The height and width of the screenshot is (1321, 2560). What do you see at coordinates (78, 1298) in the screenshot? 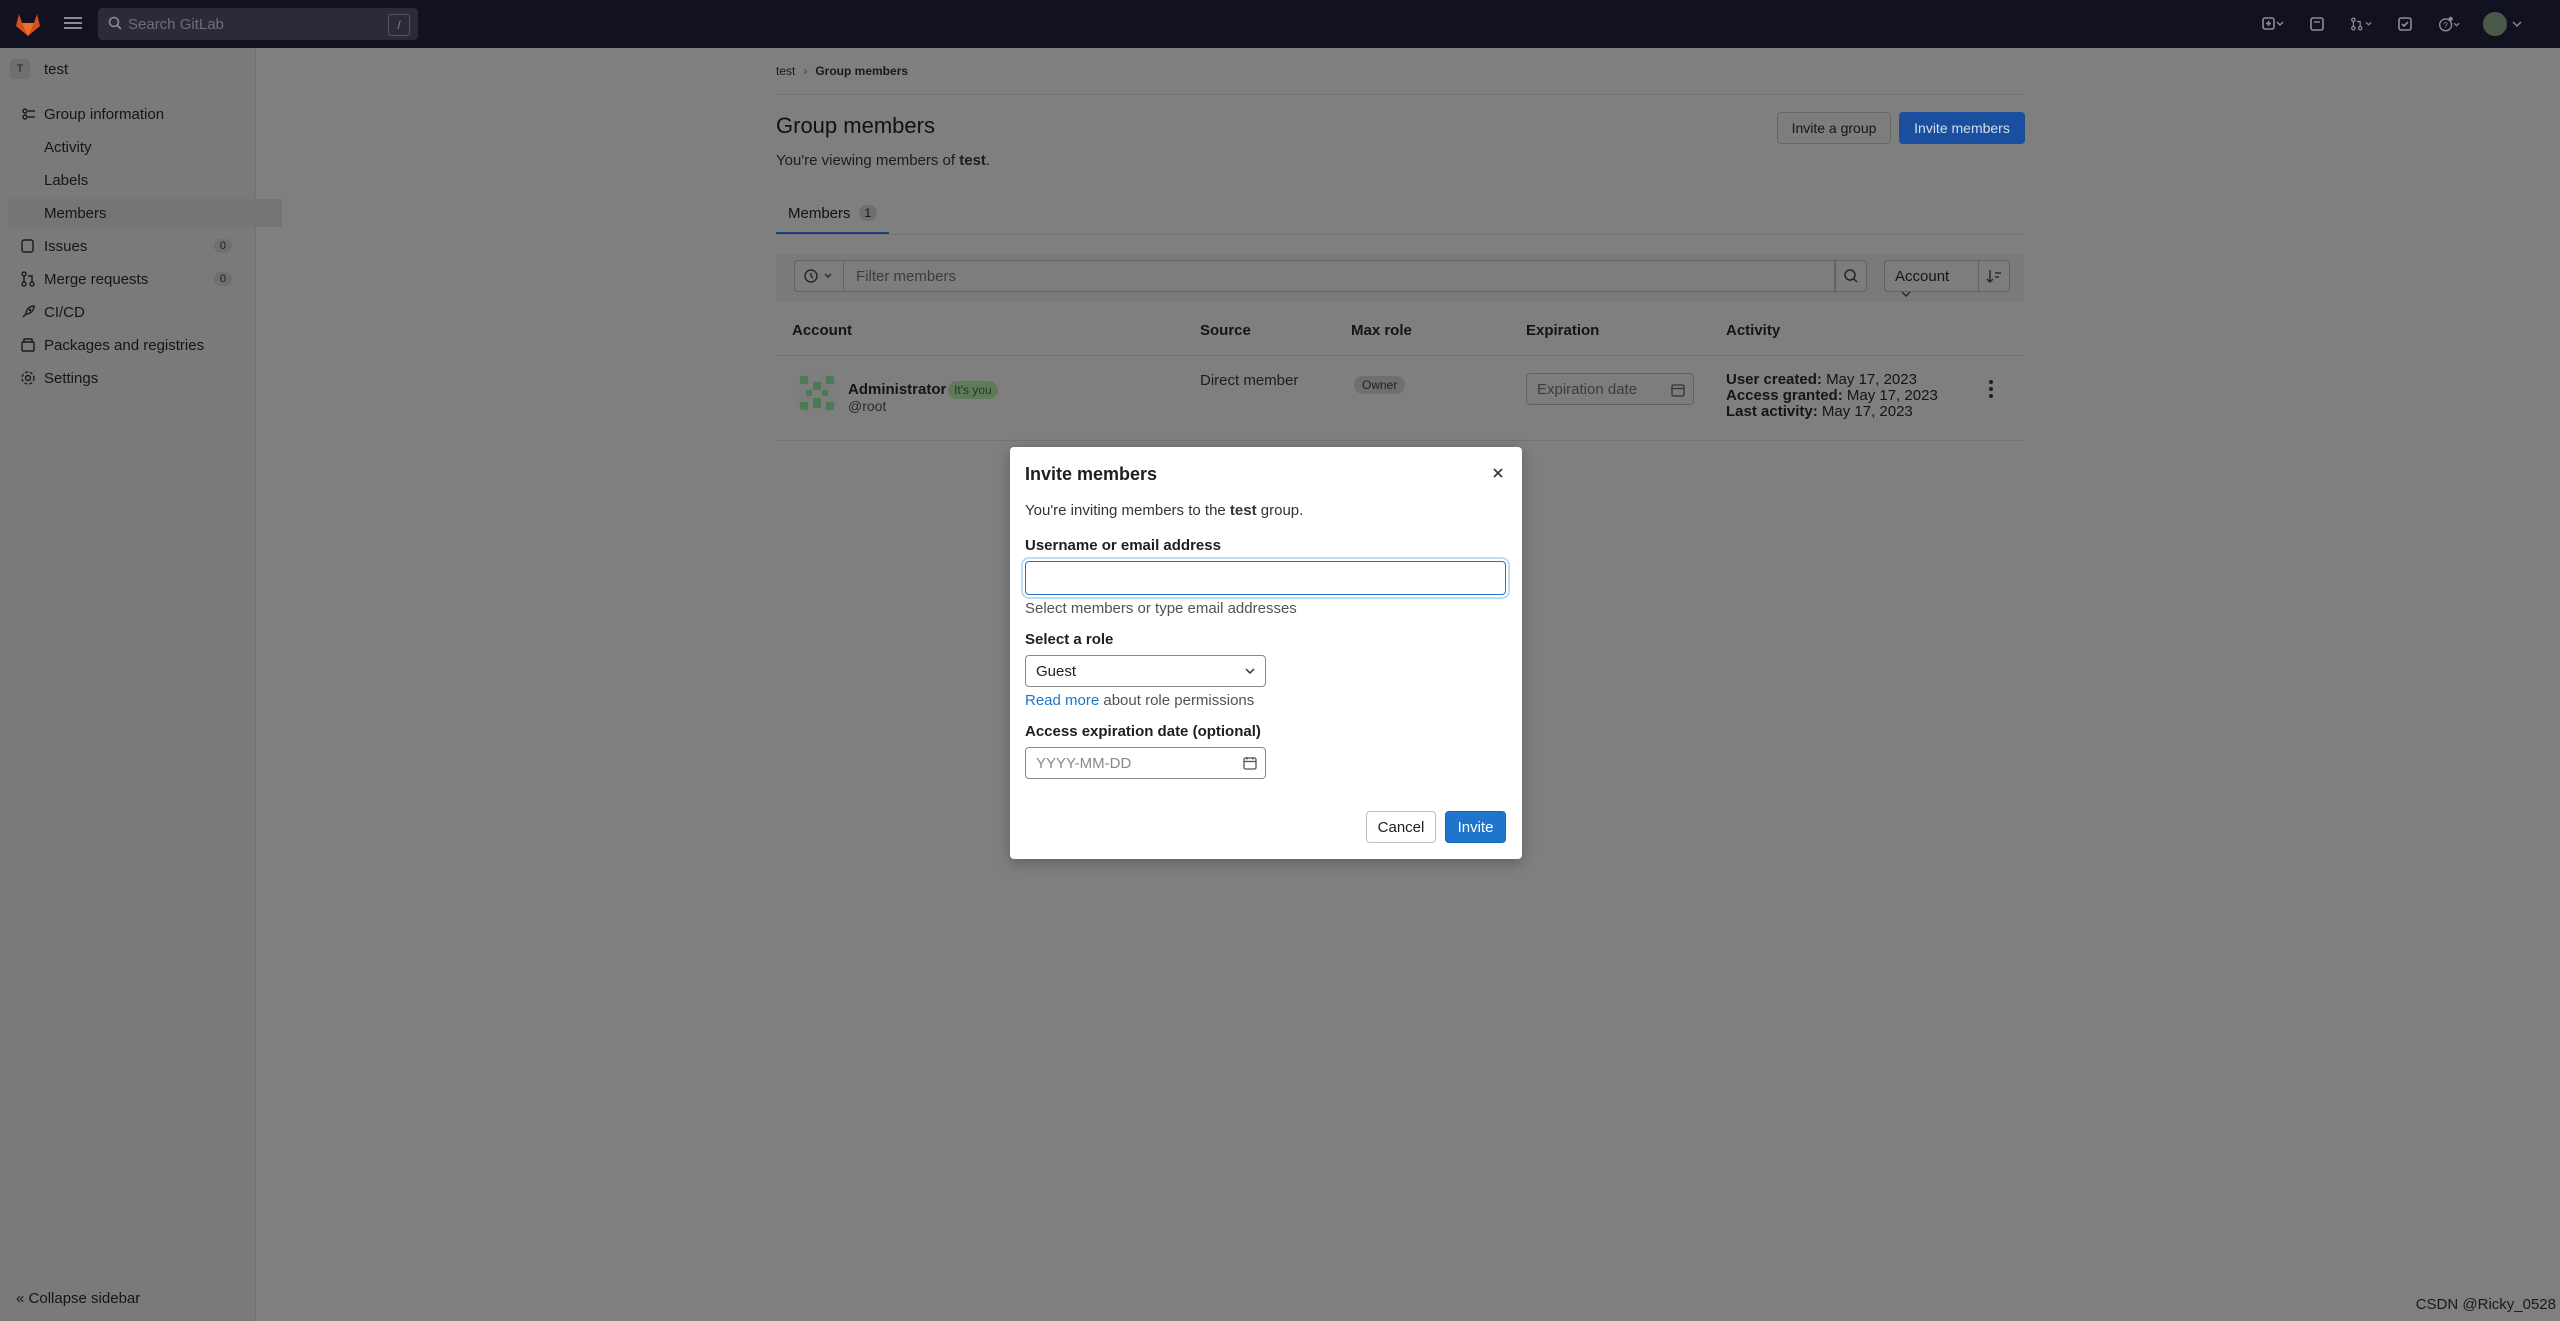
I see `collapse-sidebar-button: « Collapse sidebar` at bounding box center [78, 1298].